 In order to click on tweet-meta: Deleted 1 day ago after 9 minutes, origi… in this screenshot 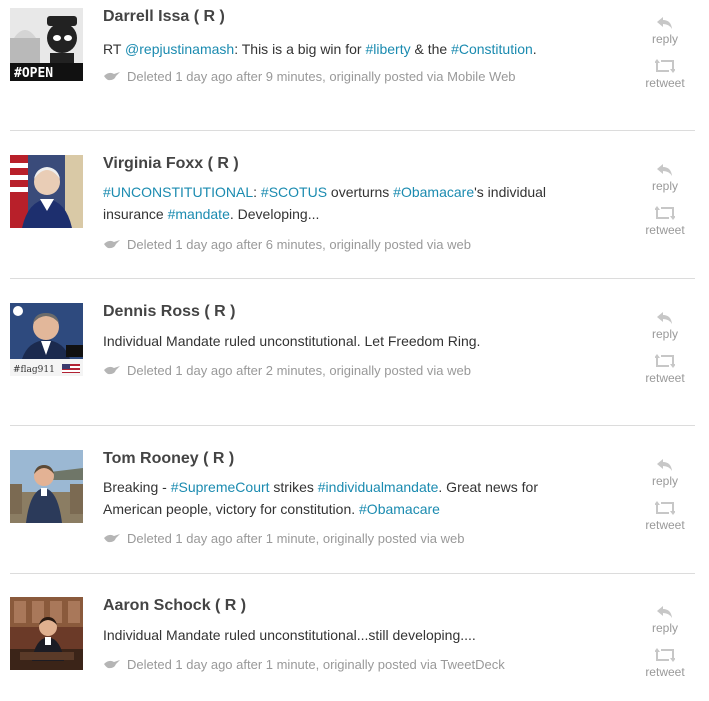, I will do `click(309, 76)`.